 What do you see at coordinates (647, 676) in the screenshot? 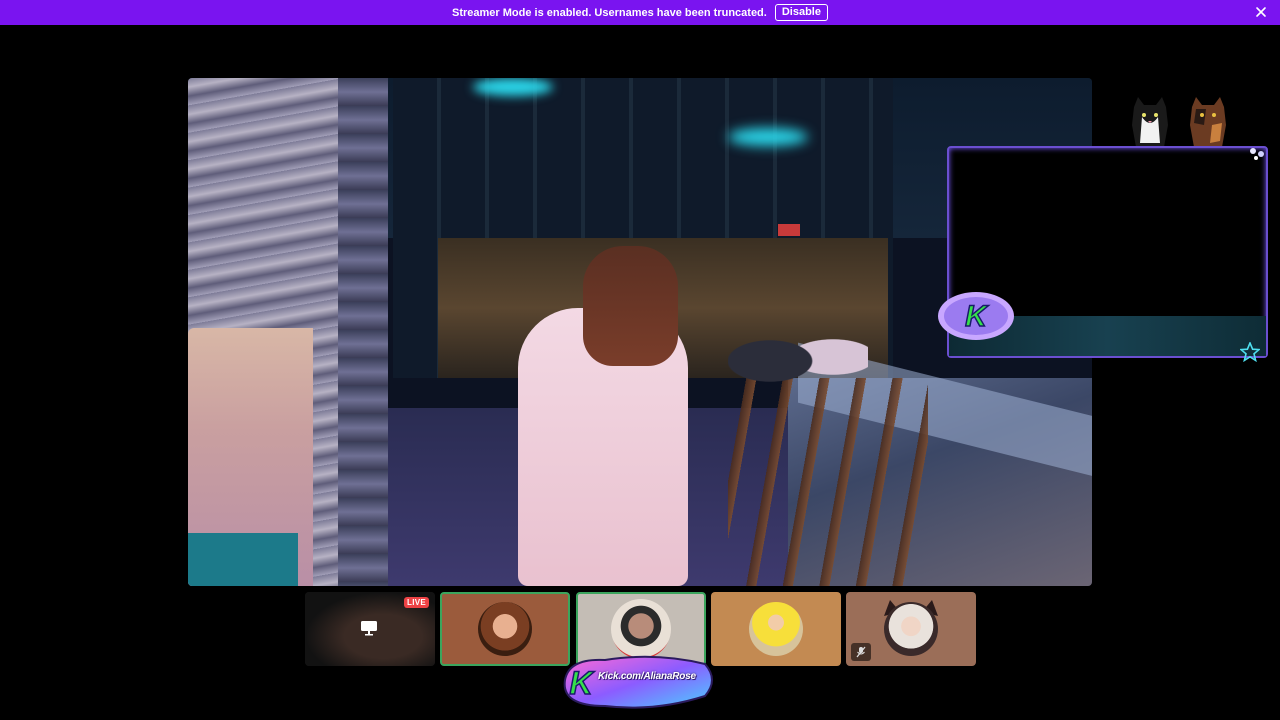
I see `kick-channel-url: Kick.com/AlianaRose` at bounding box center [647, 676].